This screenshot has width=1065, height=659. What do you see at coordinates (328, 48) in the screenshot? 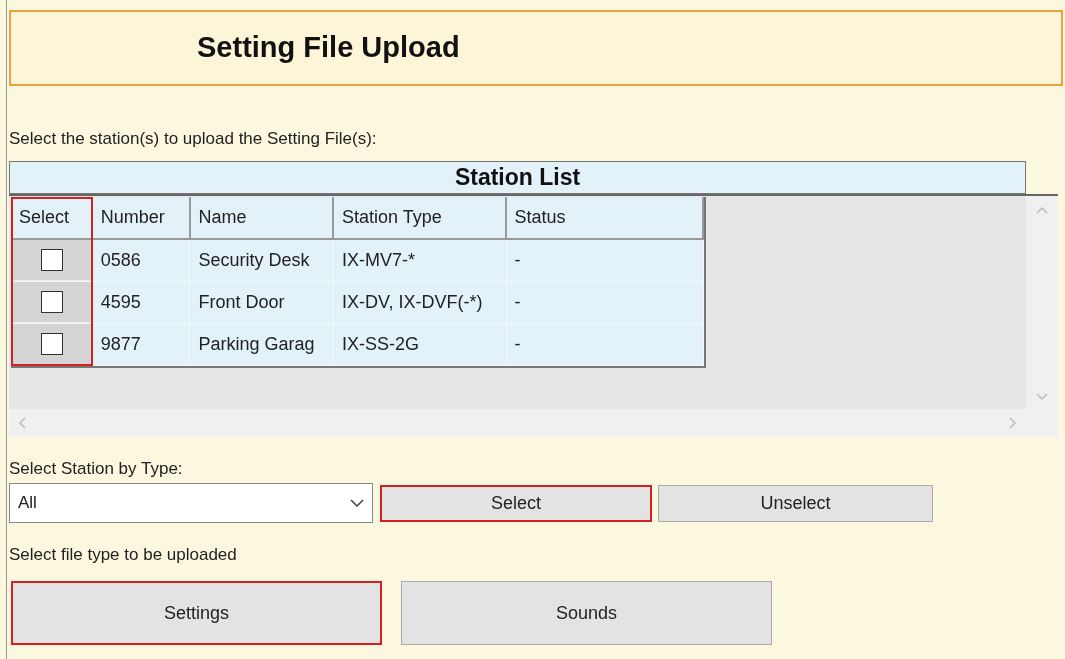
I see `page-title: Setting File Upload` at bounding box center [328, 48].